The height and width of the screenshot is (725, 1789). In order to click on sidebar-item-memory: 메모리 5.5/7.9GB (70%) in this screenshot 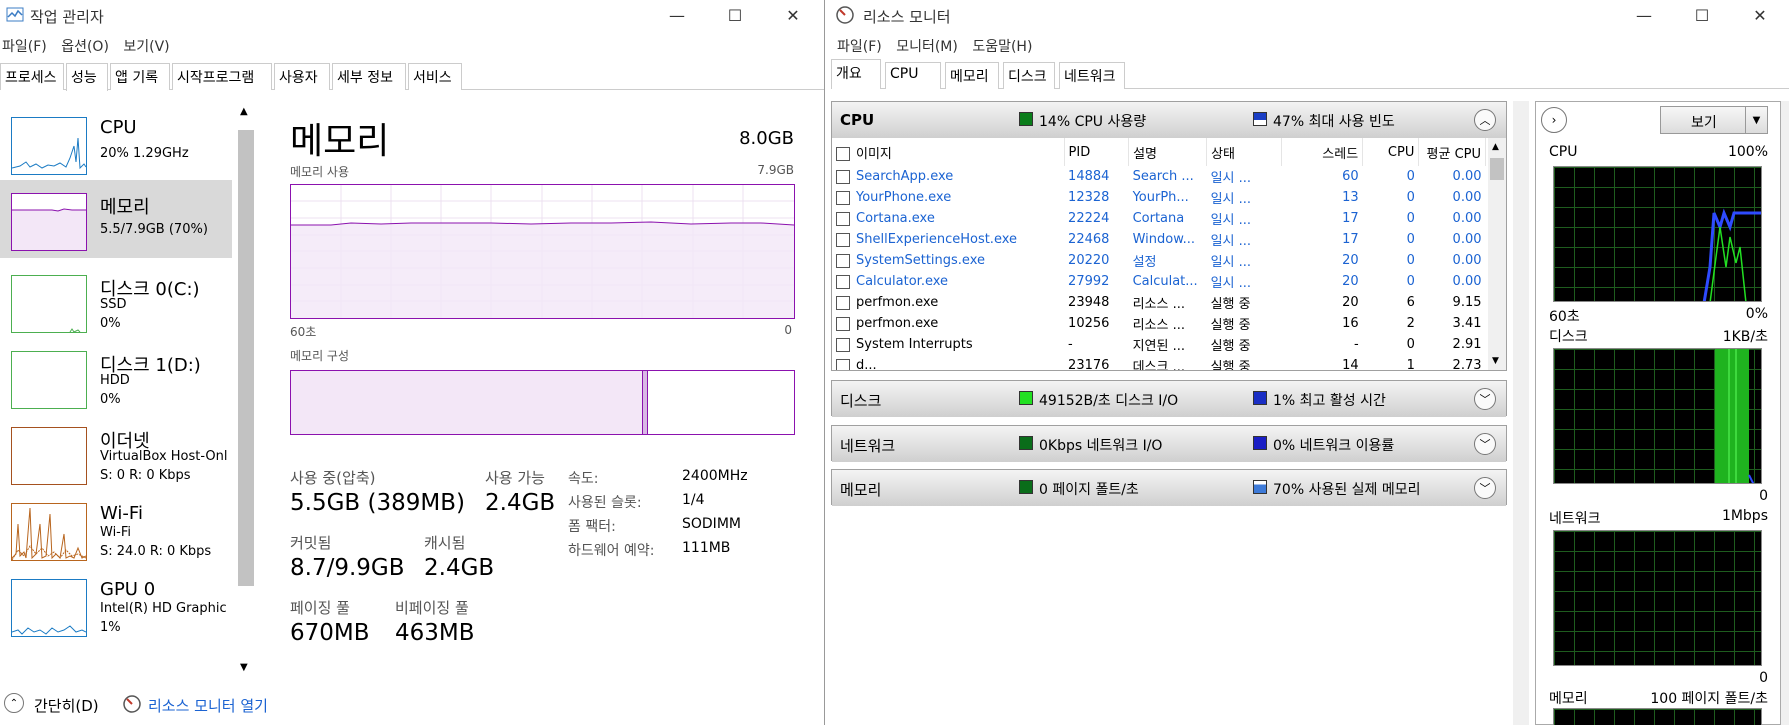, I will do `click(116, 219)`.